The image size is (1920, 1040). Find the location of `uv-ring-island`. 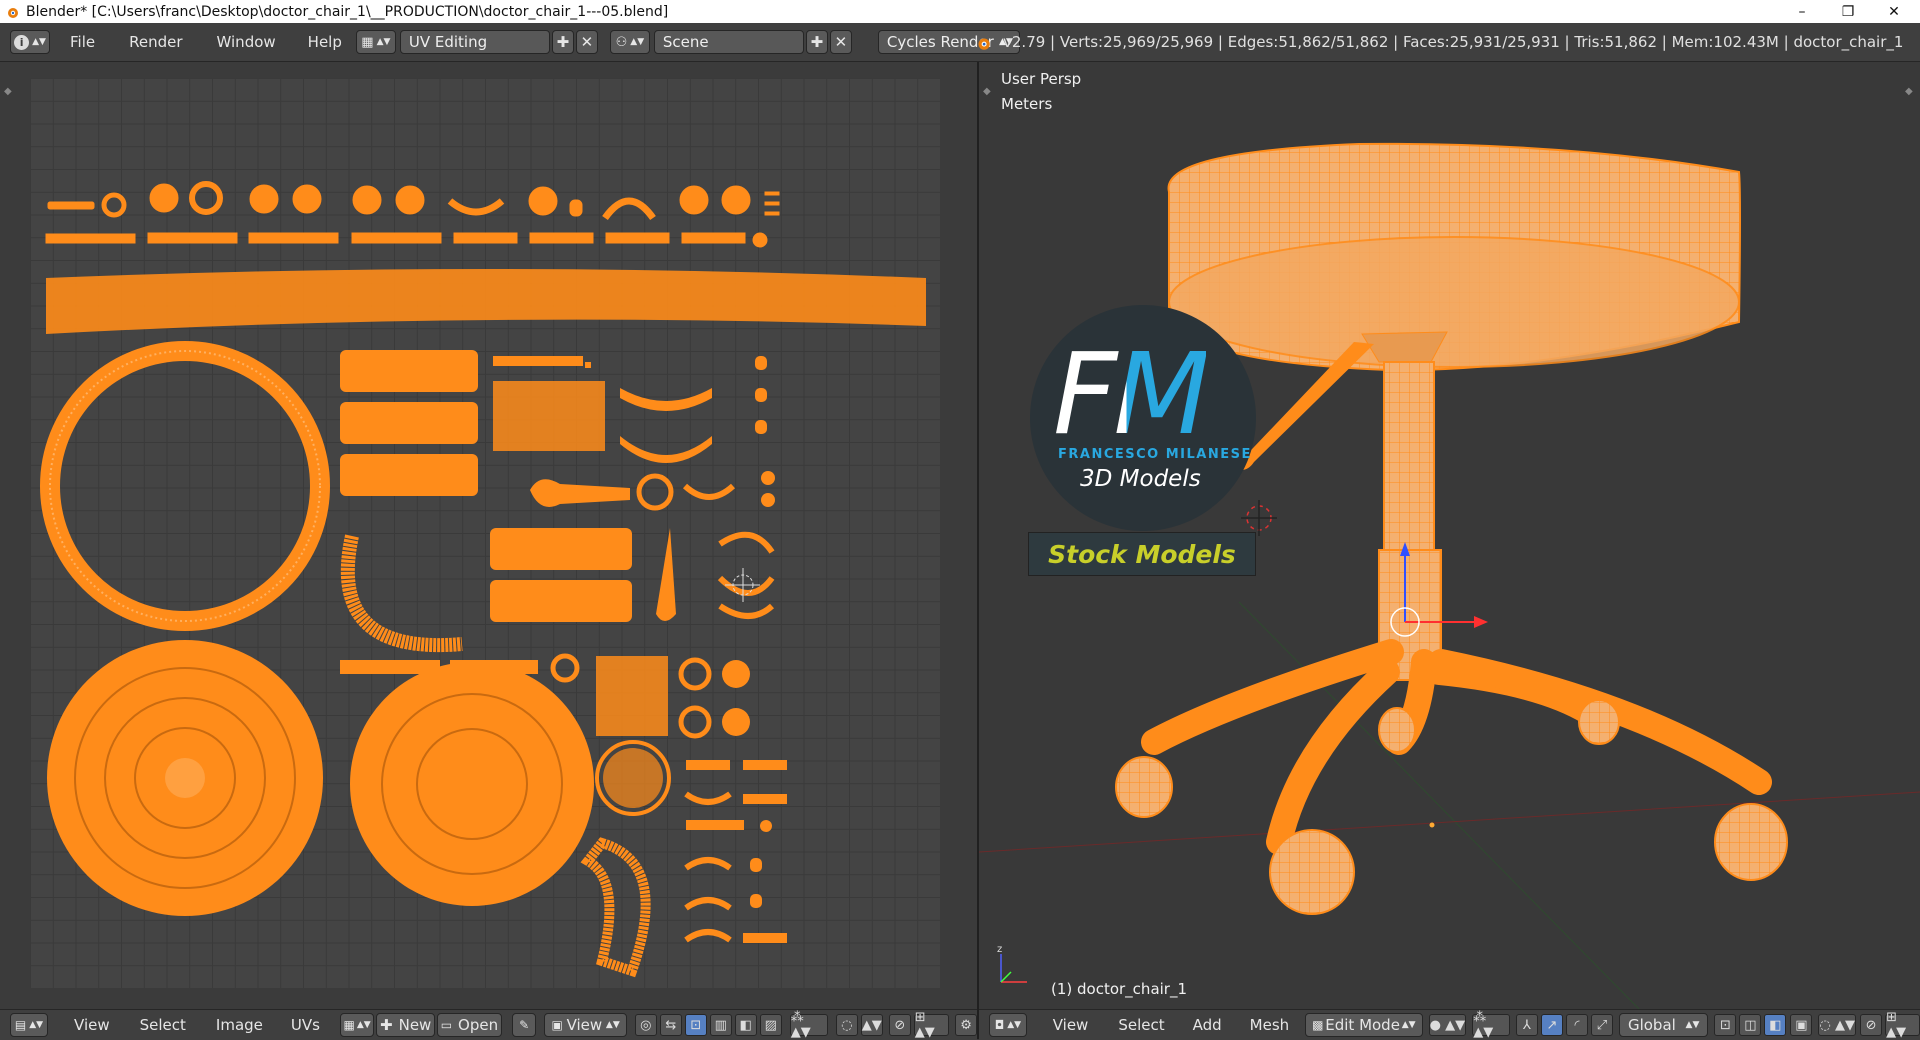

uv-ring-island is located at coordinates (185, 486).